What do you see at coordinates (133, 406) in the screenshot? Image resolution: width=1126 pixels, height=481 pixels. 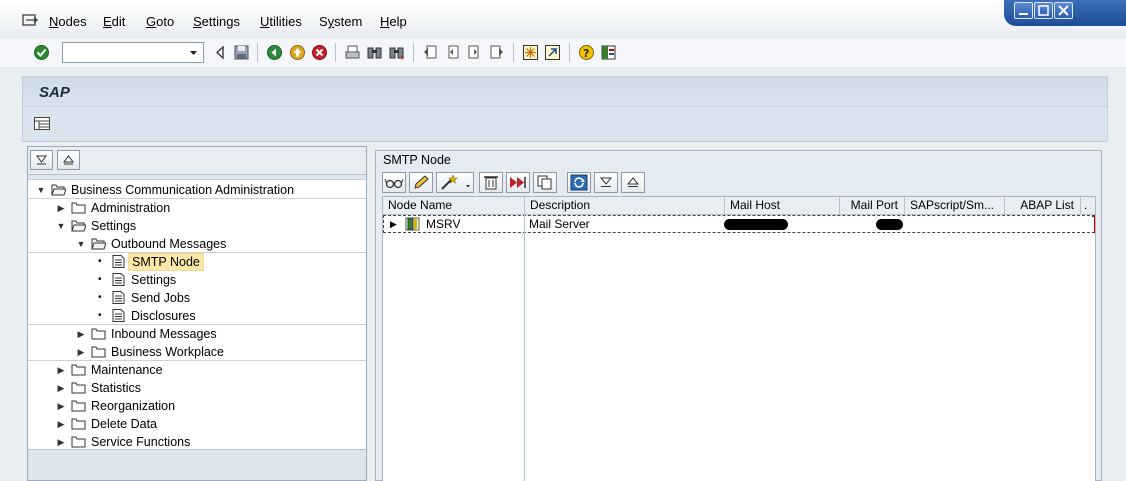 I see `tree-label: Reorganization` at bounding box center [133, 406].